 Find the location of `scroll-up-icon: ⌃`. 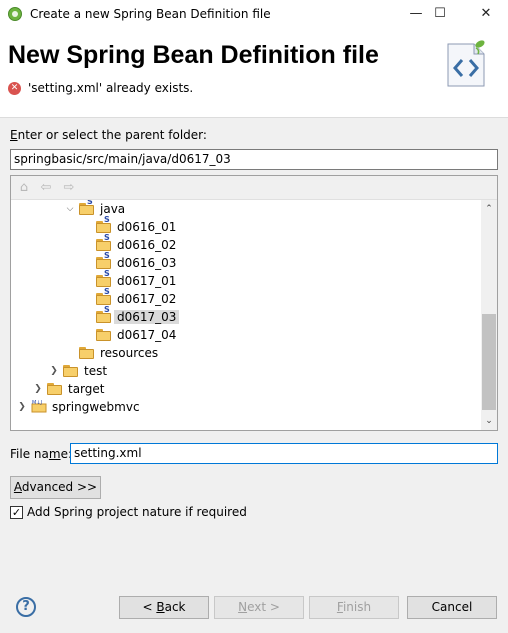

scroll-up-icon: ⌃ is located at coordinates (489, 209).